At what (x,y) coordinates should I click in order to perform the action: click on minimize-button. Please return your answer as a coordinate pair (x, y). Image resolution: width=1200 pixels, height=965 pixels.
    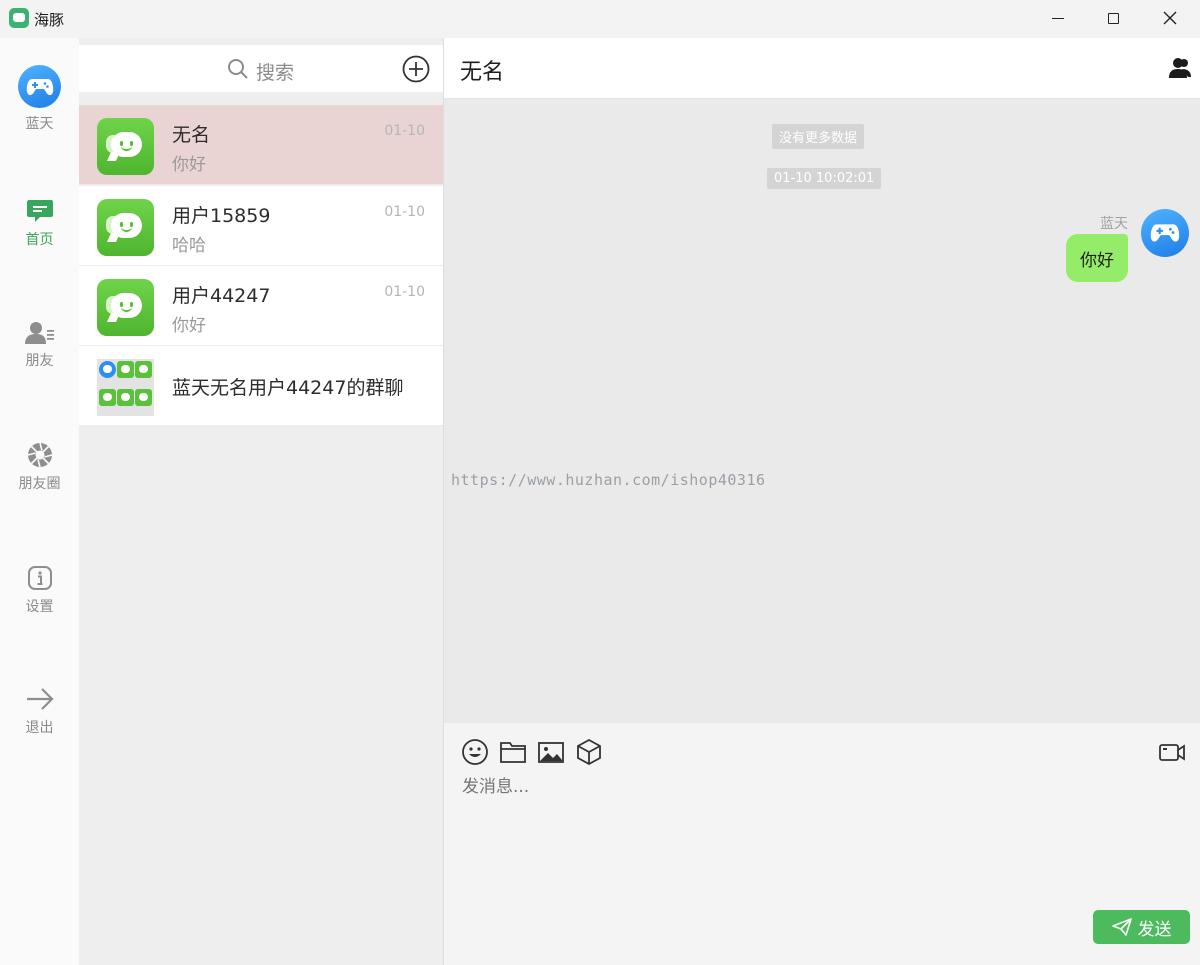
    Looking at the image, I should click on (1058, 18).